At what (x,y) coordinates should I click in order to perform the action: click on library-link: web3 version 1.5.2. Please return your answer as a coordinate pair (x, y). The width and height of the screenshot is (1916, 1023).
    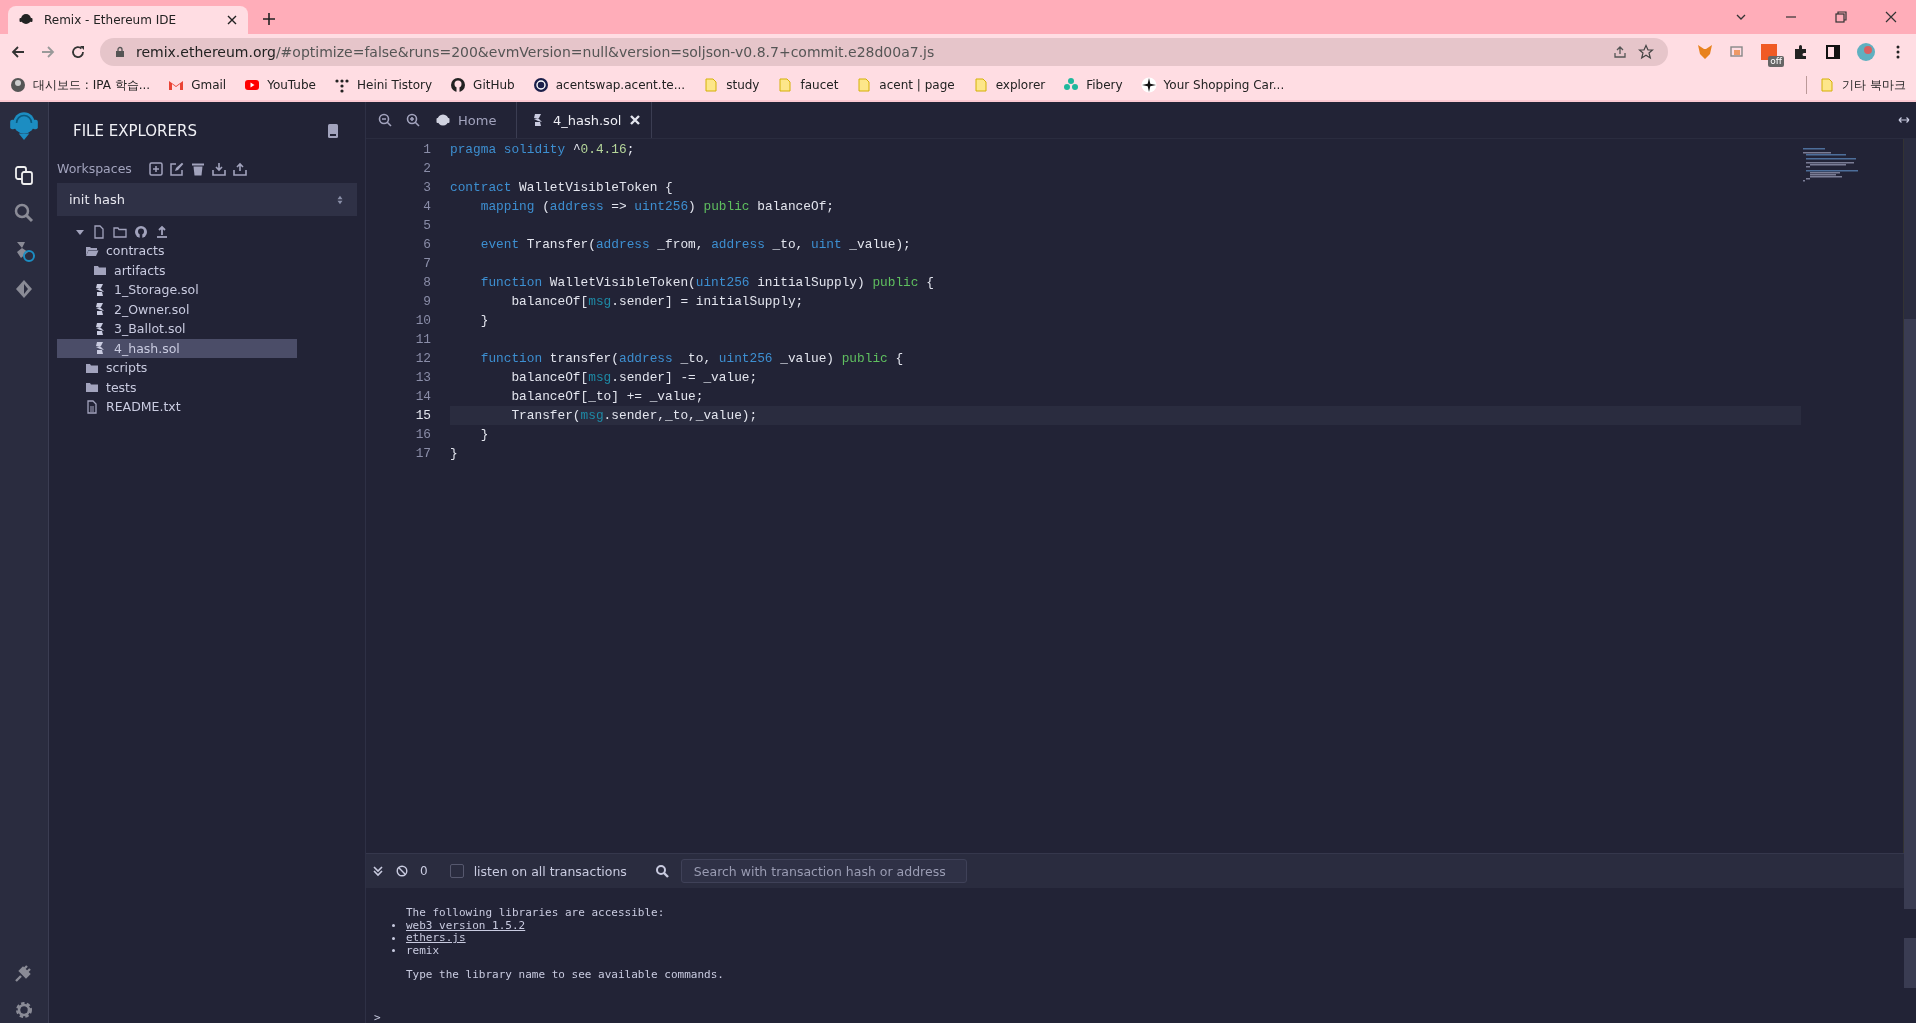
    Looking at the image, I should click on (466, 925).